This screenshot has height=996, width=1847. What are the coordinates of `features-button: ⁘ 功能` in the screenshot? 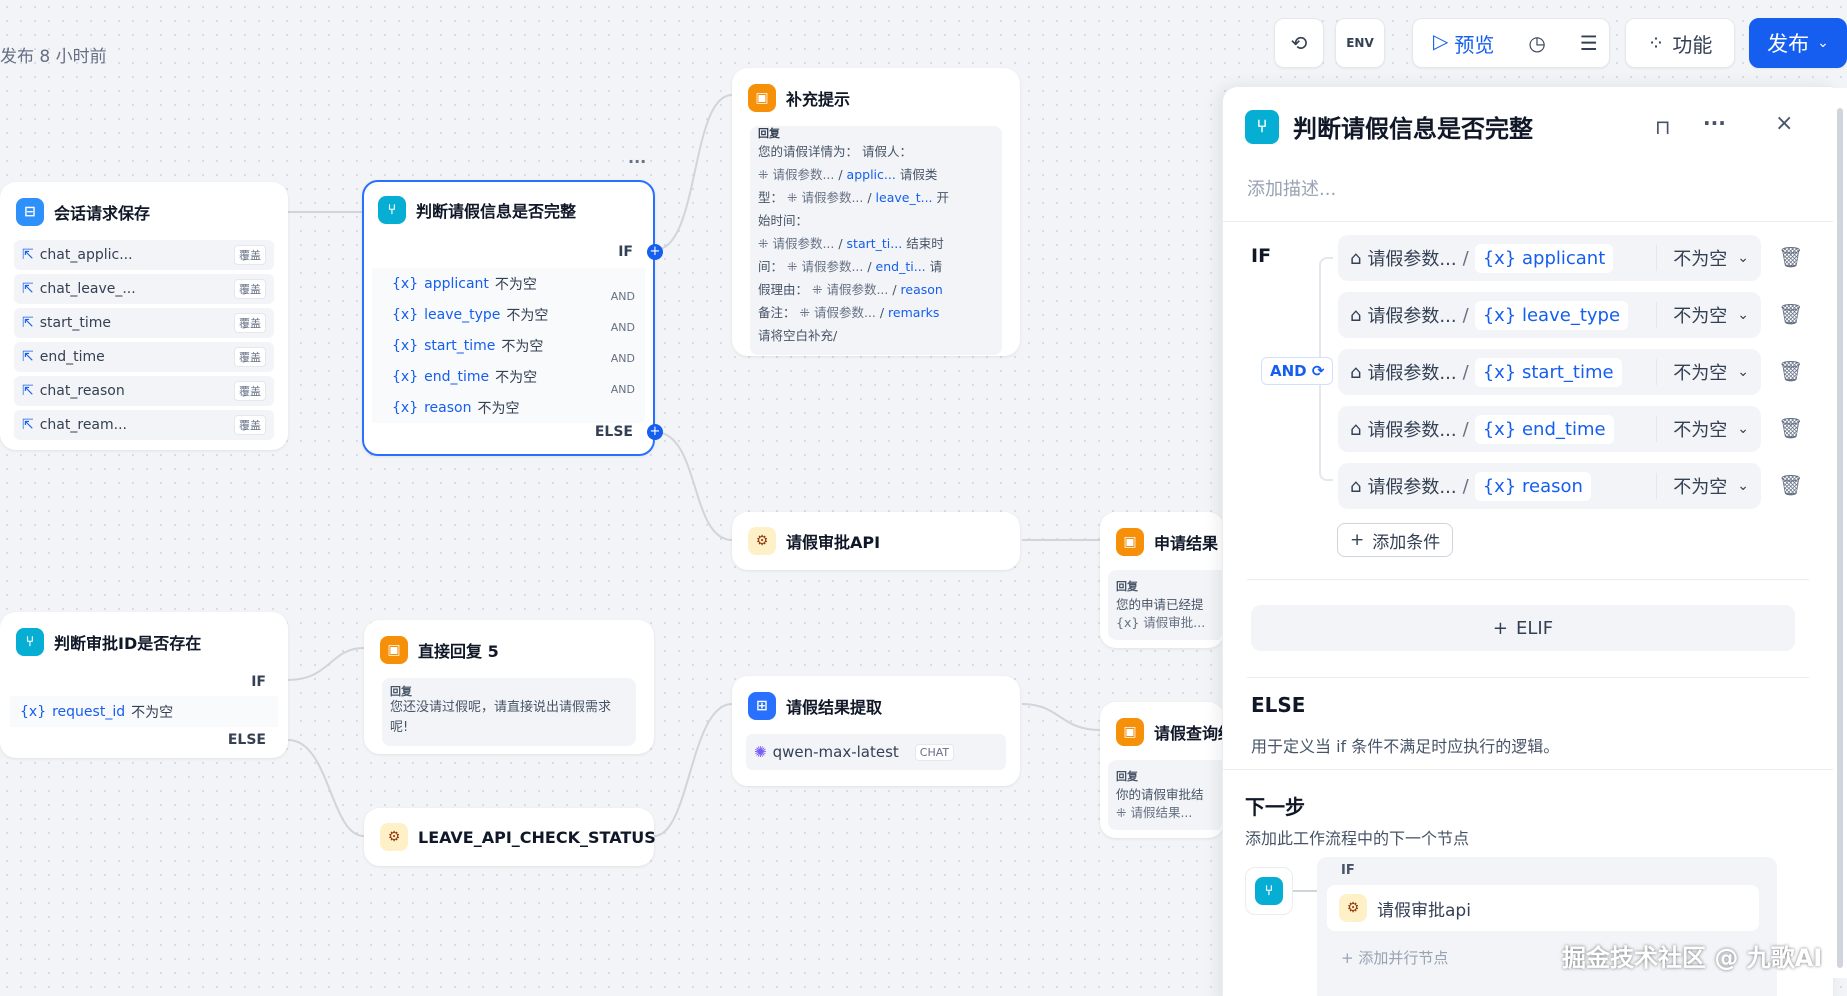 It's located at (1680, 43).